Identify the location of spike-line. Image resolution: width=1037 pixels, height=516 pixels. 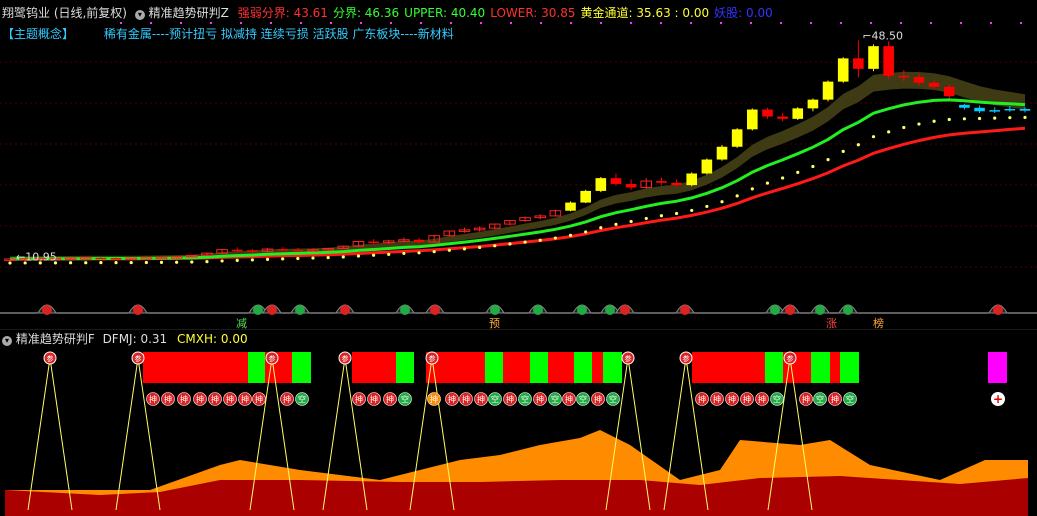
(50, 434).